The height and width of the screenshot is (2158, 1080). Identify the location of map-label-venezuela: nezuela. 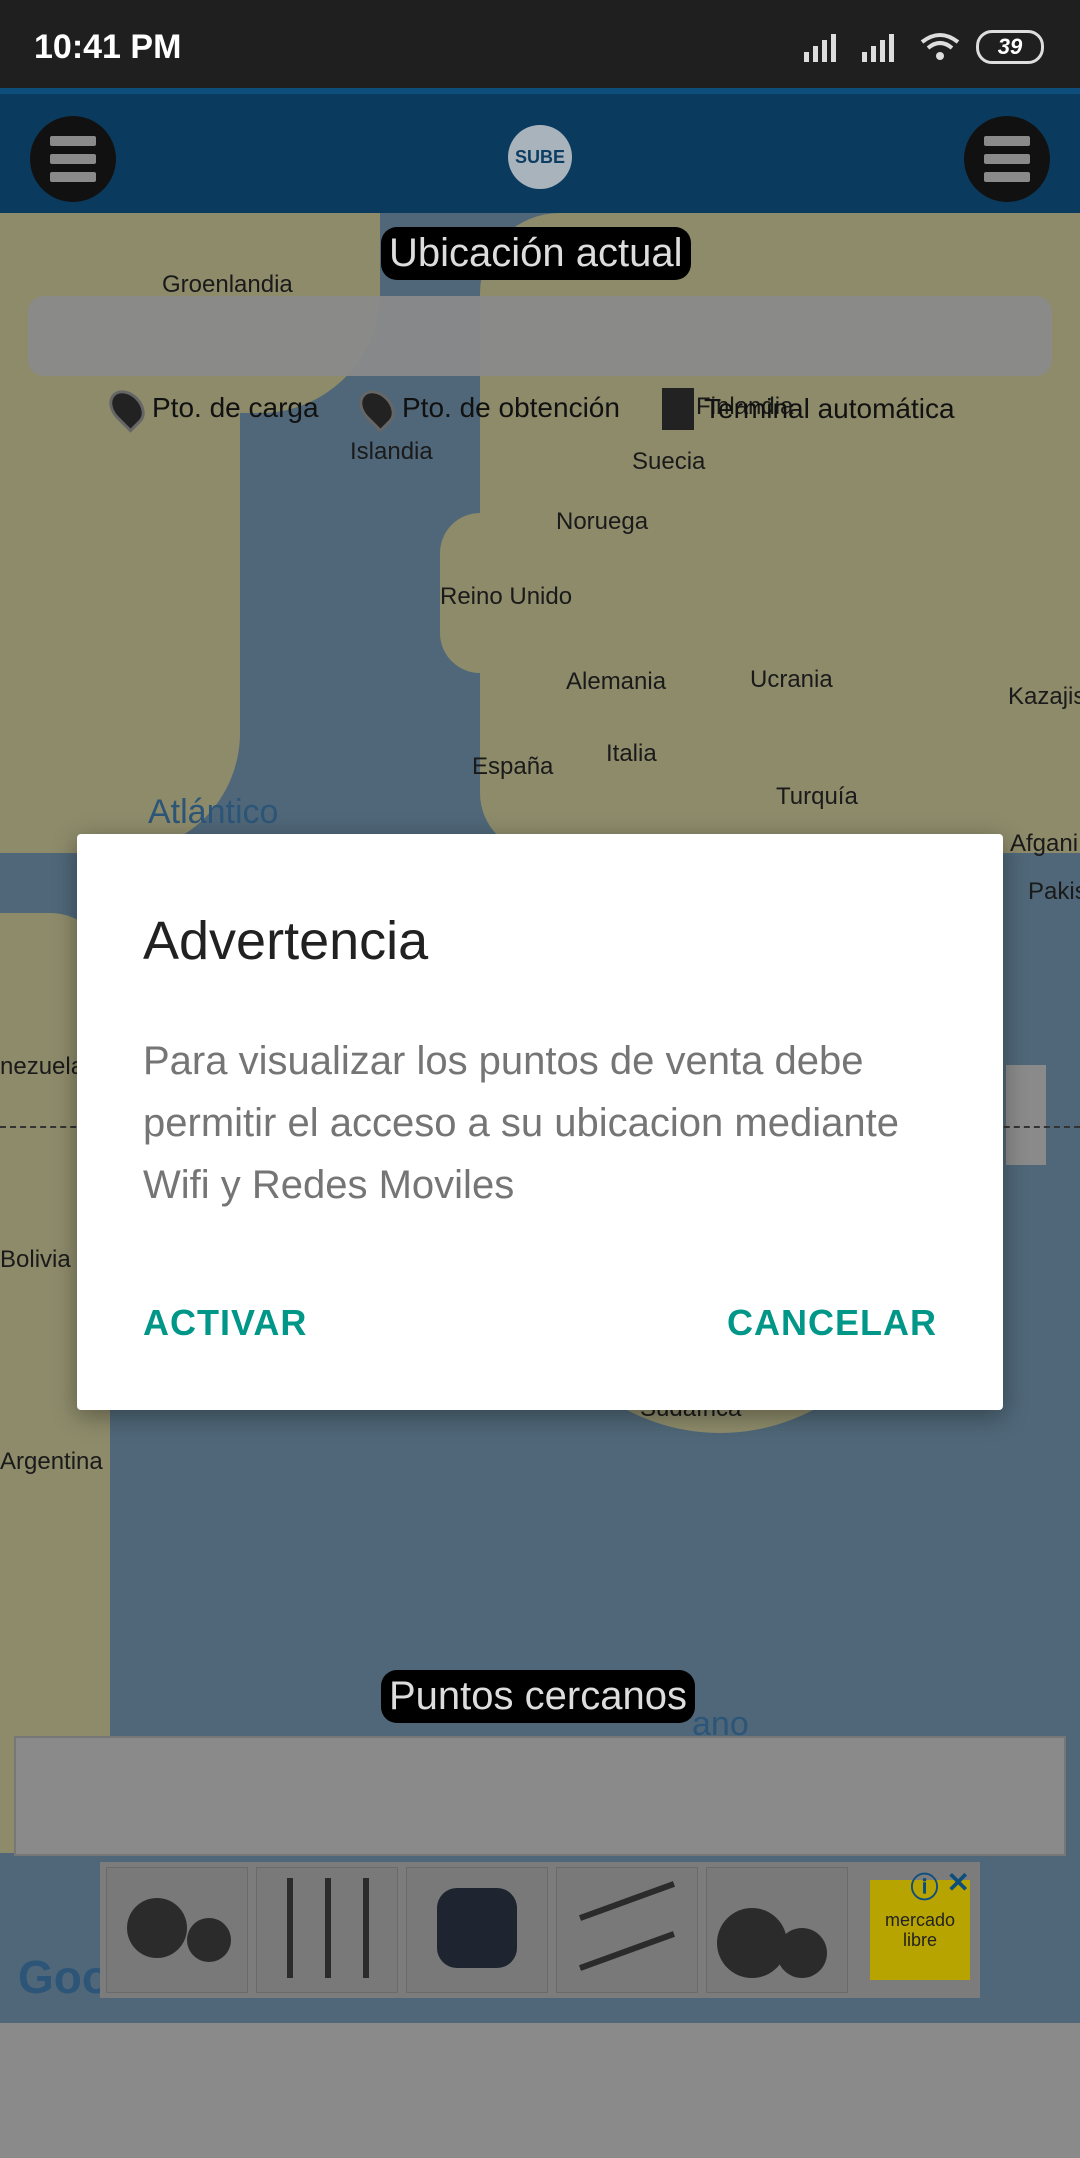
(42, 1066).